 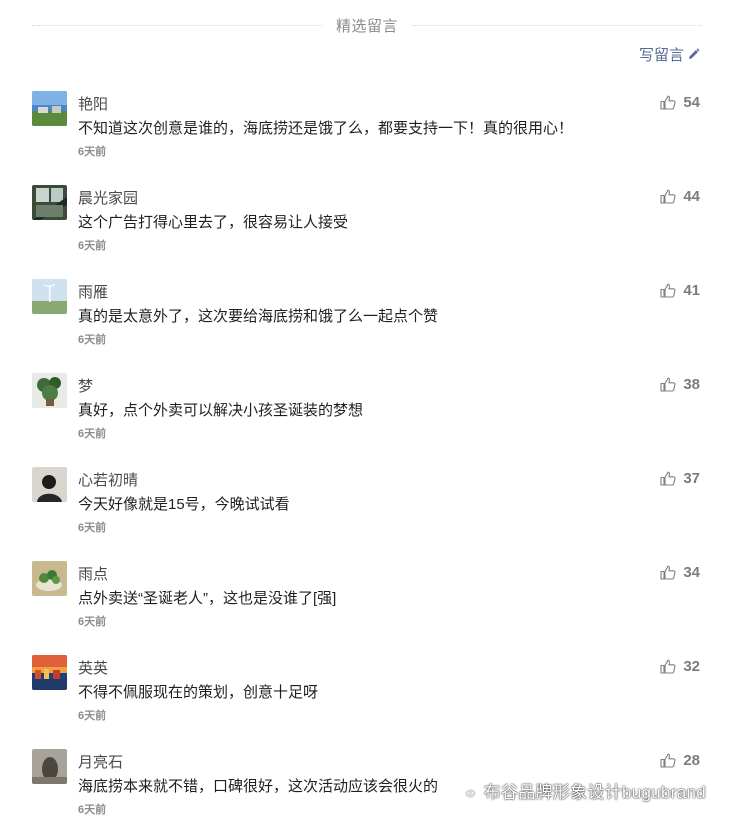 I want to click on like-count: 54, so click(x=691, y=102).